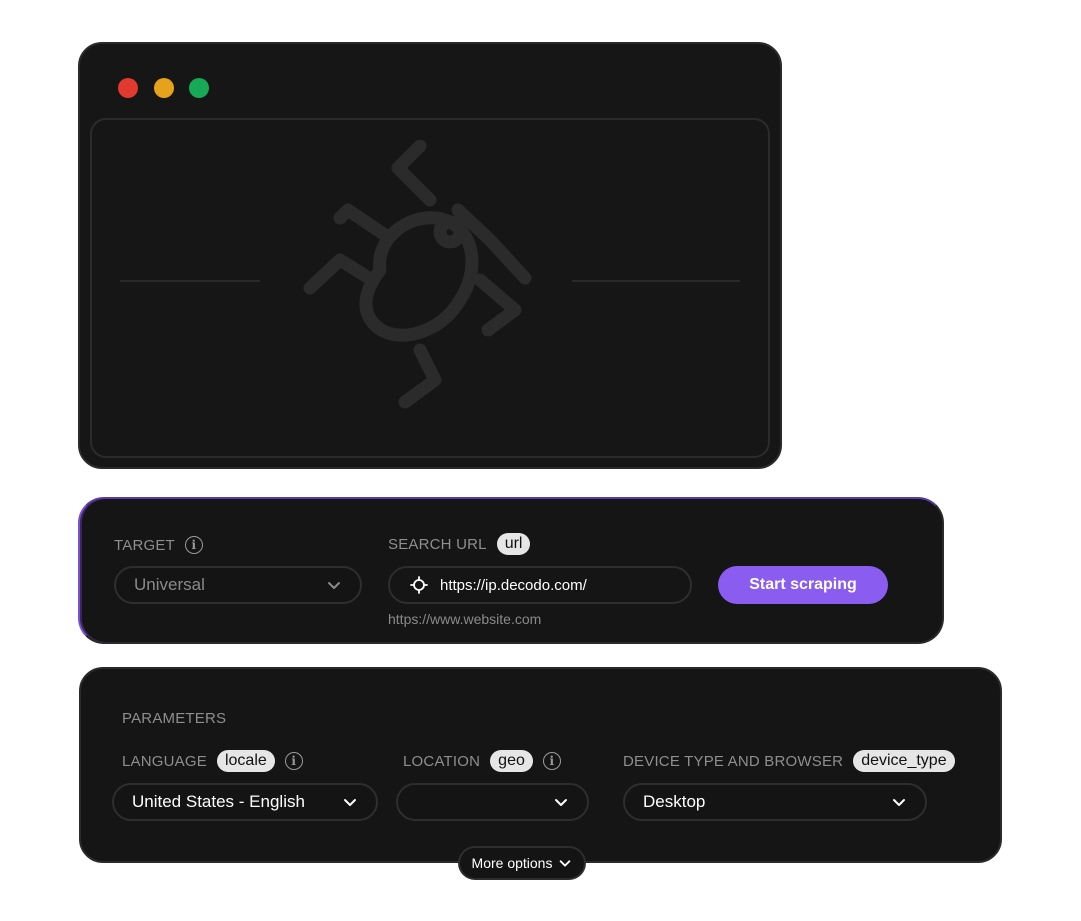 This screenshot has height=921, width=1081. Describe the element at coordinates (212, 761) in the screenshot. I see `language-label: LANGUAGE locale i` at that location.